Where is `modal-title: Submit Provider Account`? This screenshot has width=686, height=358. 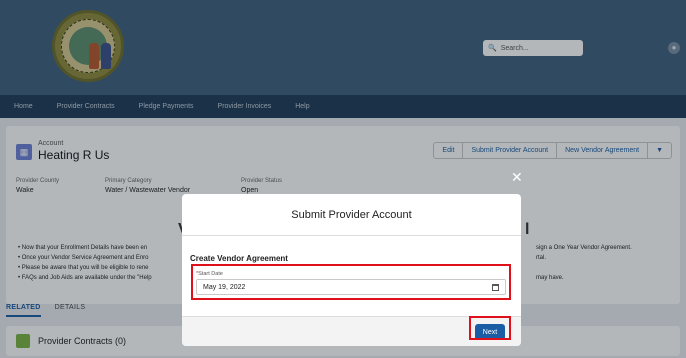 modal-title: Submit Provider Account is located at coordinates (351, 215).